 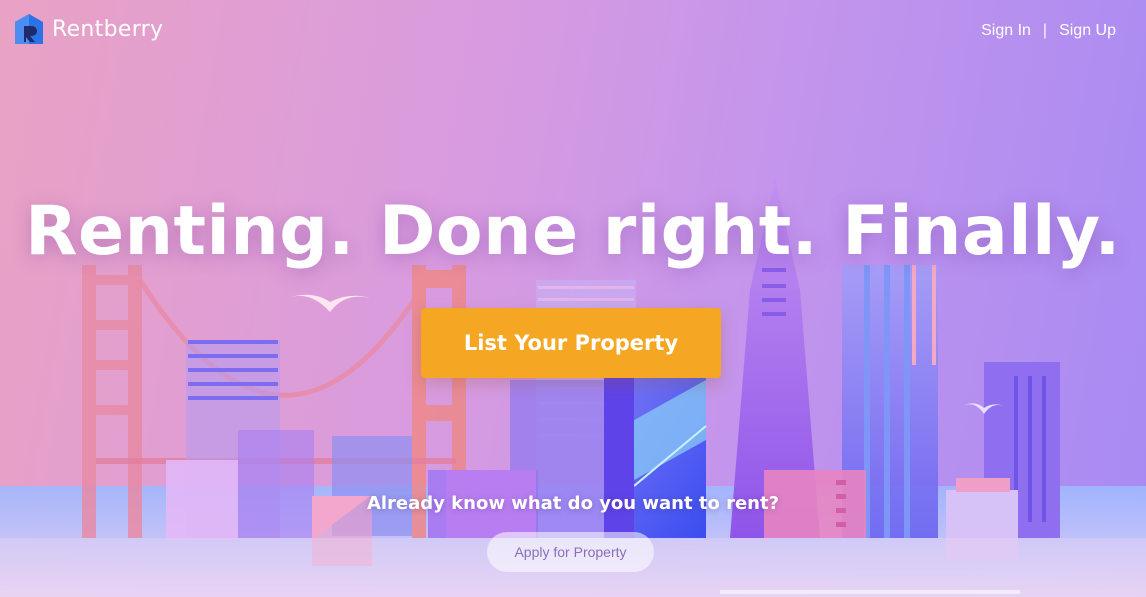 What do you see at coordinates (570, 552) in the screenshot?
I see `apply-for-property-button: Apply for Property` at bounding box center [570, 552].